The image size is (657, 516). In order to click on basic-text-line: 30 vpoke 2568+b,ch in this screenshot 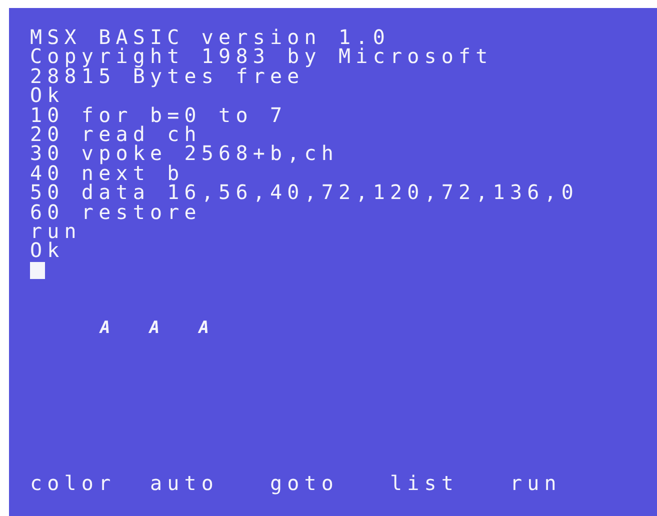, I will do `click(184, 154)`.